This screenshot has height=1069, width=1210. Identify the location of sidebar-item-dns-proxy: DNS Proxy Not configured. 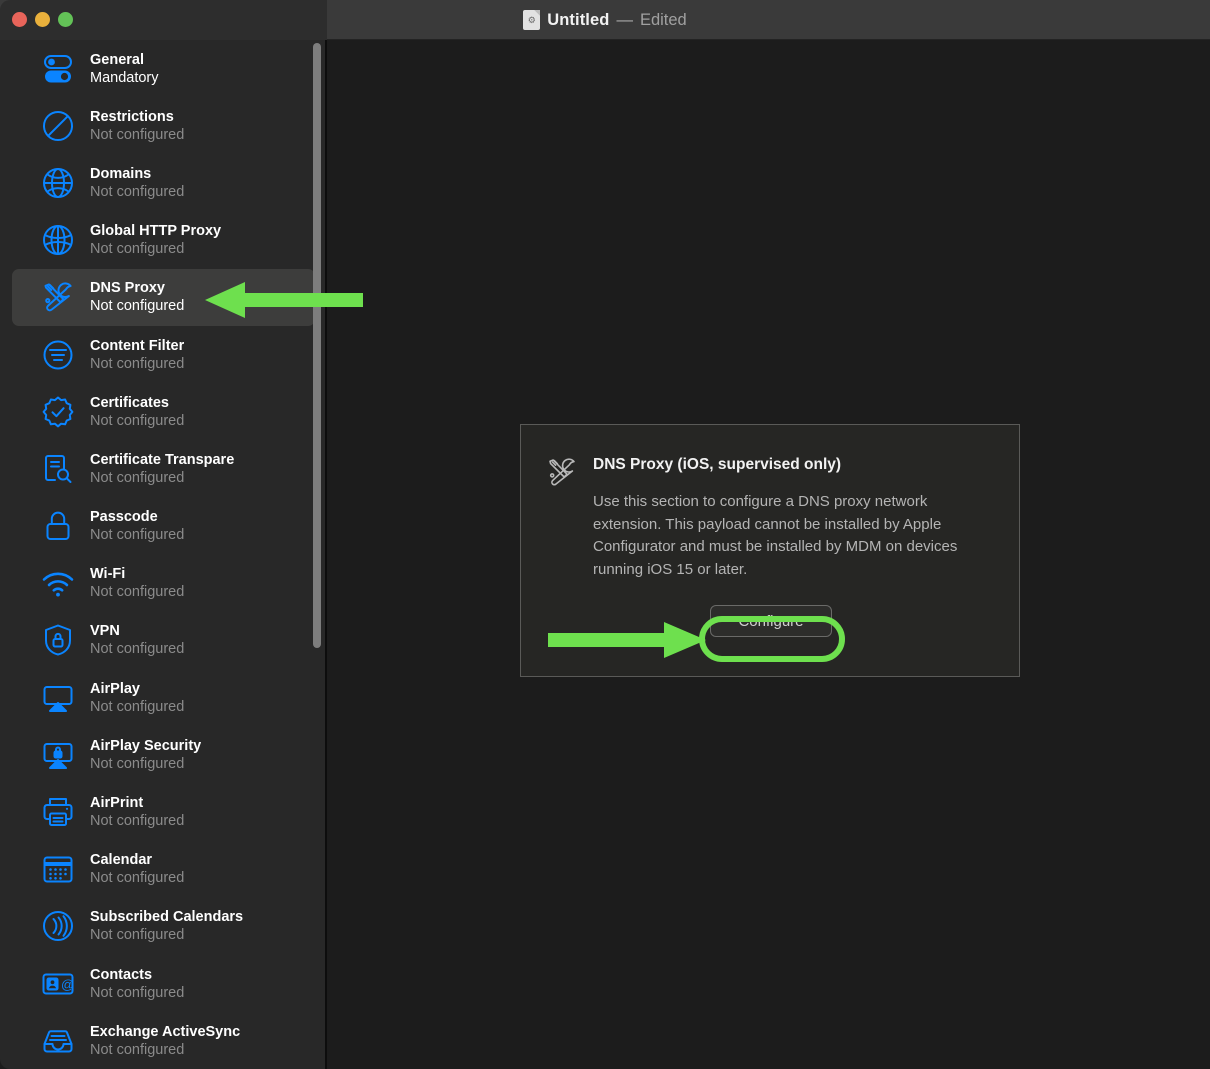
(163, 297).